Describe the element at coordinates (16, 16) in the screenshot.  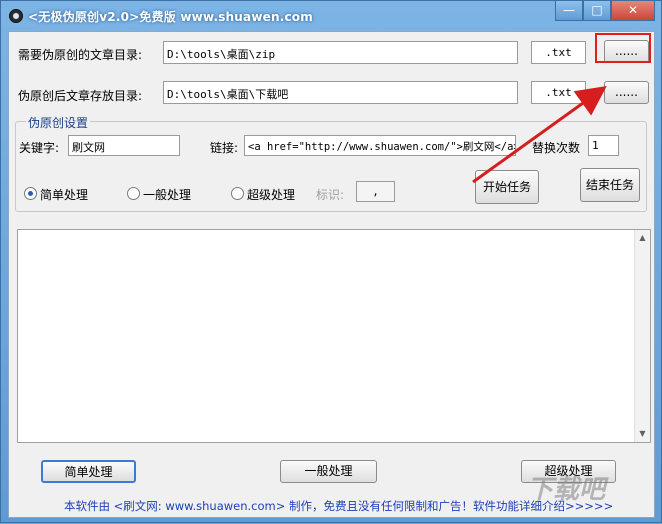
I see `app-icon` at that location.